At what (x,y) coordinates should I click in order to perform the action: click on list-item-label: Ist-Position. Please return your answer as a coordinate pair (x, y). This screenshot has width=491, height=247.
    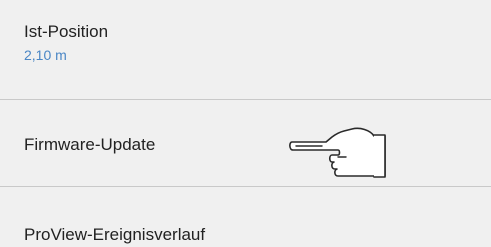
    Looking at the image, I should click on (66, 31).